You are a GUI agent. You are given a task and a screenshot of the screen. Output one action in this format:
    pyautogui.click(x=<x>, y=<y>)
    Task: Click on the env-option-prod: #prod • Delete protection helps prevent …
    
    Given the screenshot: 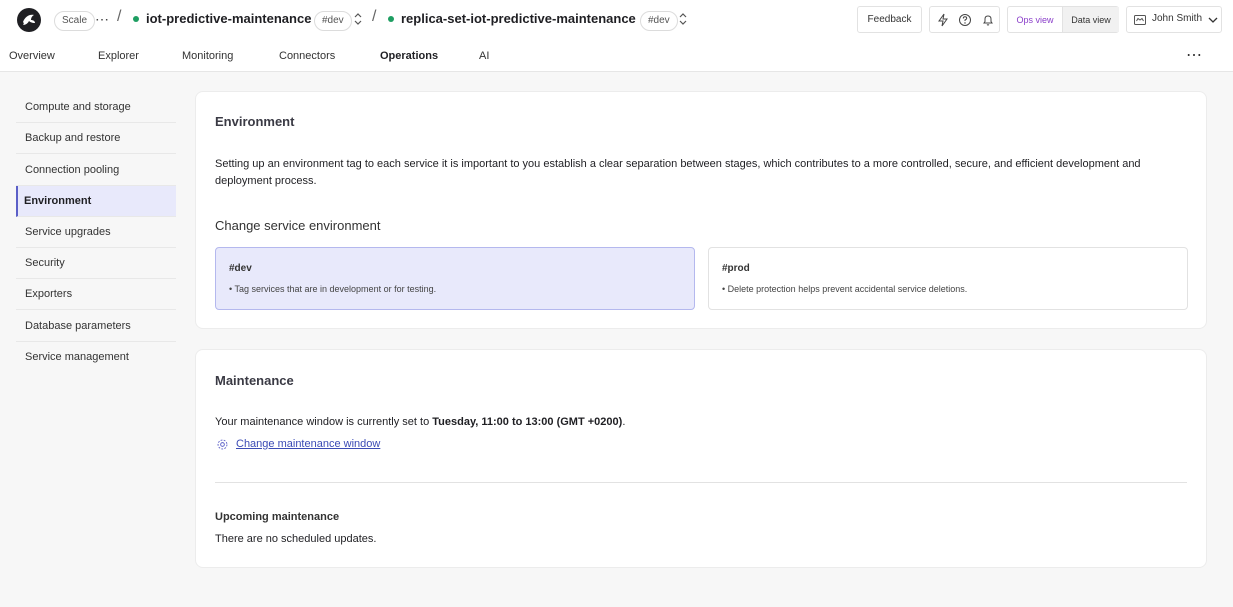 What is the action you would take?
    pyautogui.click(x=948, y=278)
    